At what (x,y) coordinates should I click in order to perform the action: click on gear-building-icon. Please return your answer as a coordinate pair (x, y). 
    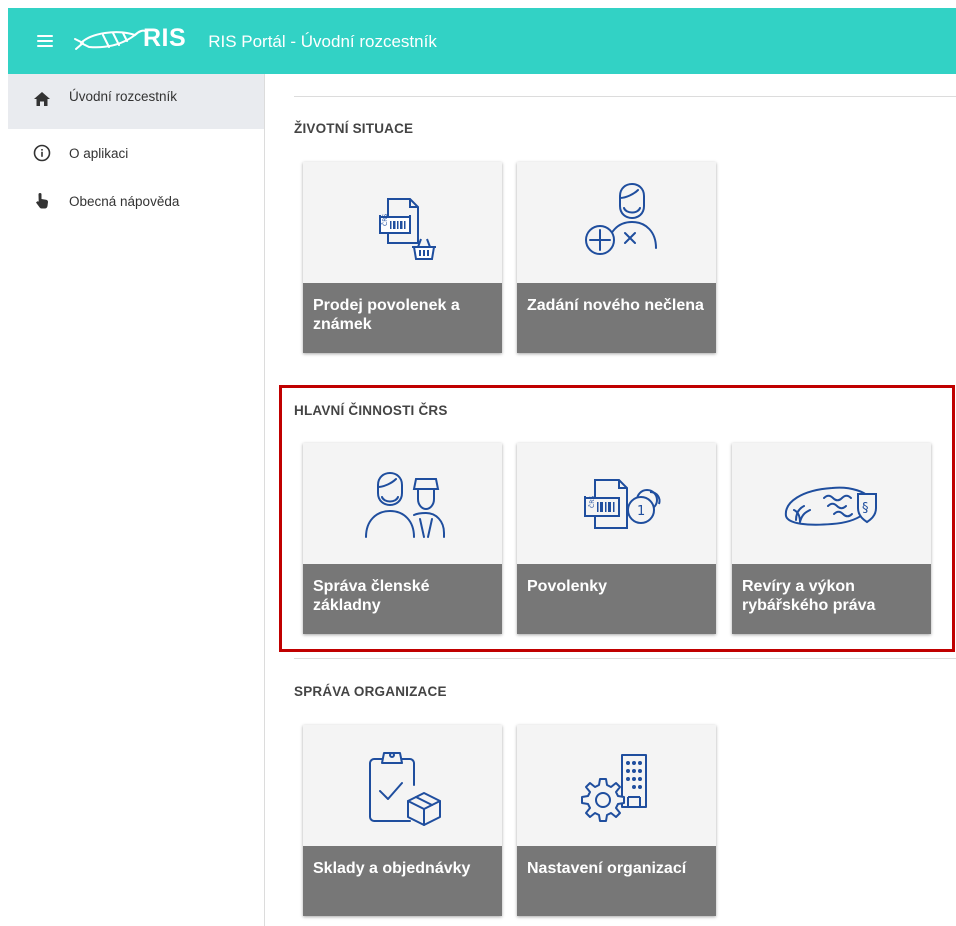
    Looking at the image, I should click on (616, 785).